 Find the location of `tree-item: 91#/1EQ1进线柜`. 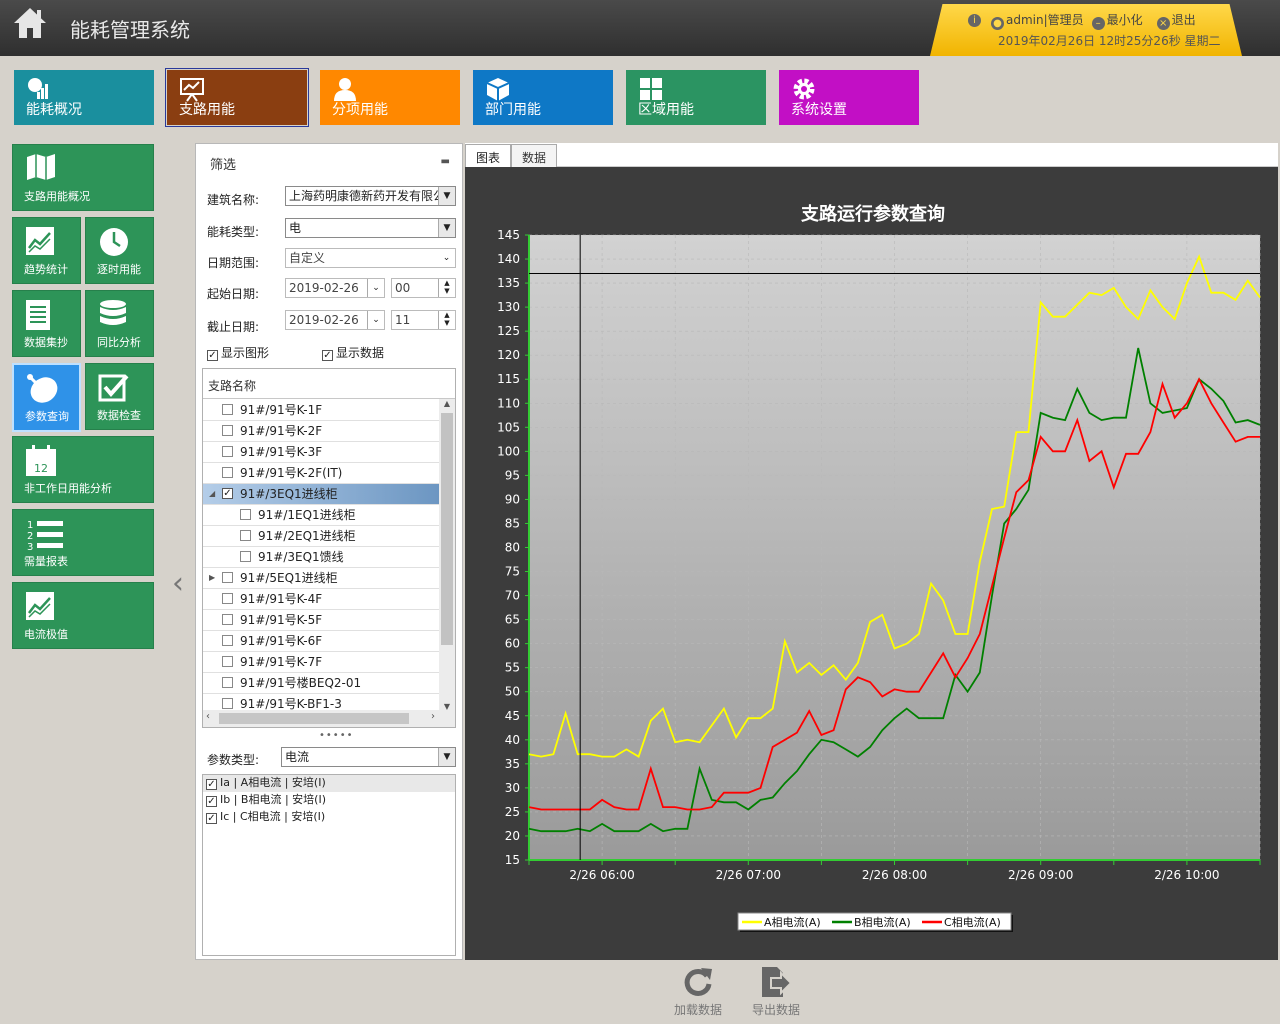

tree-item: 91#/1EQ1进线柜 is located at coordinates (321, 515).